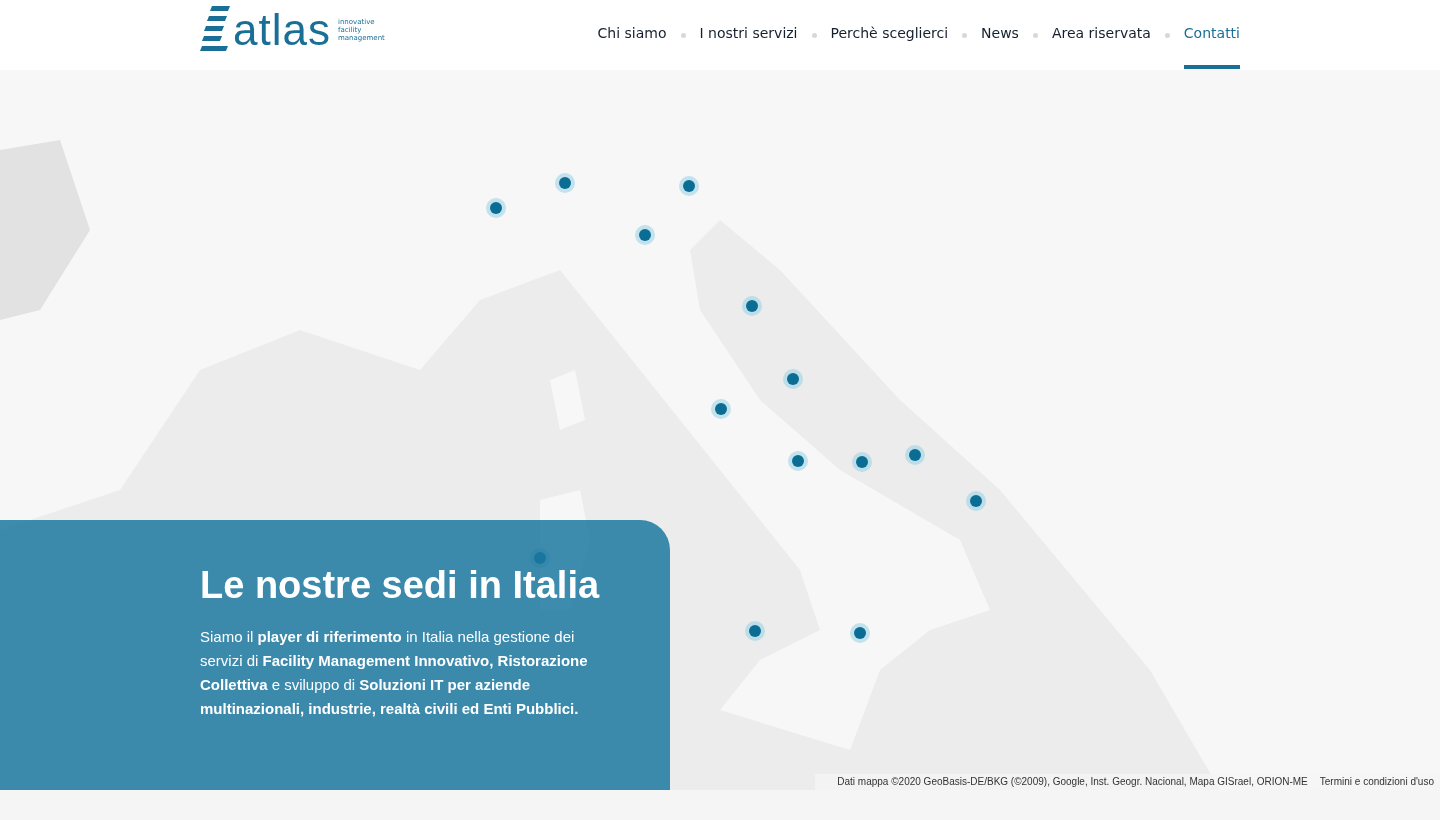 The height and width of the screenshot is (820, 1440). Describe the element at coordinates (400, 585) in the screenshot. I see `hero-title: Le nostre sedi in Italia` at that location.